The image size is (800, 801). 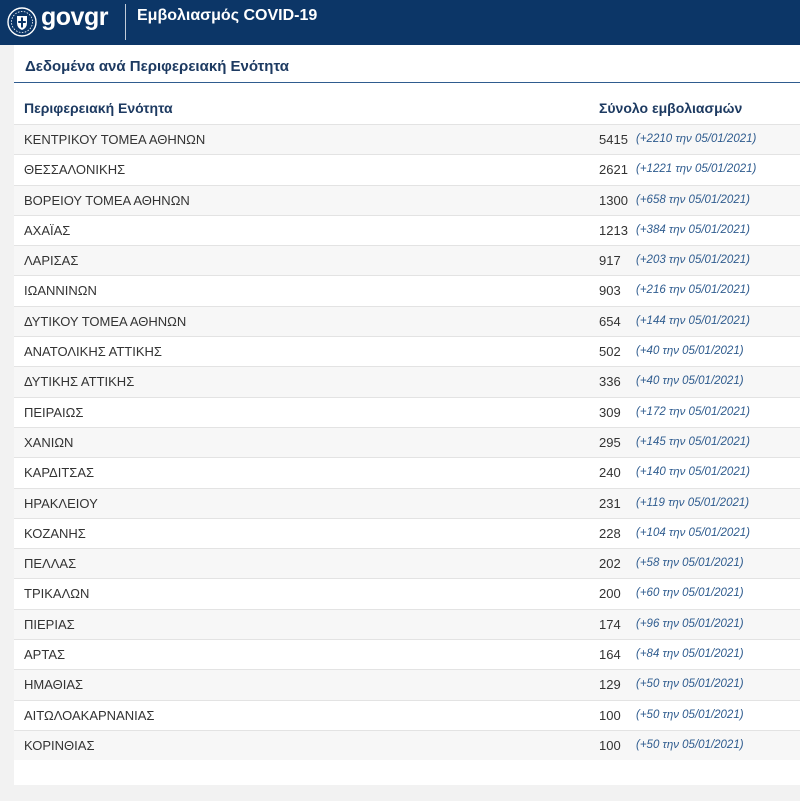 I want to click on region-name: ΔΥΤΙΚΟΥ ΤΟΜΕΑ ΑΘΗΝΩΝ, so click(x=105, y=321).